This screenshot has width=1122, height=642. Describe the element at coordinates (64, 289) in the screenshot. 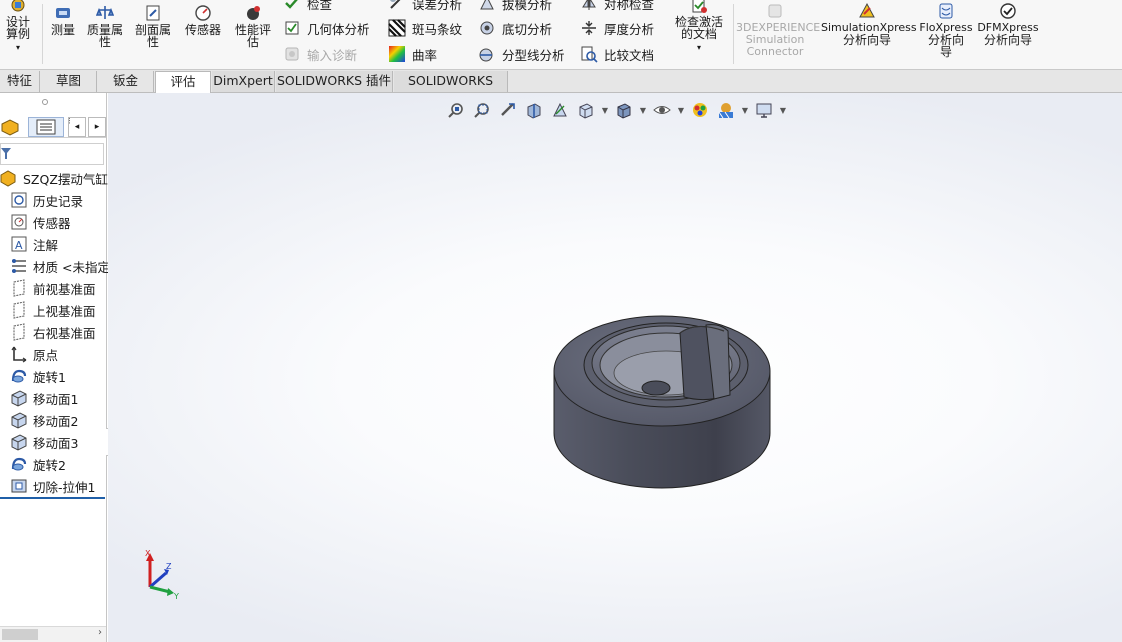

I see `tree-item-label: 前视基准面` at that location.